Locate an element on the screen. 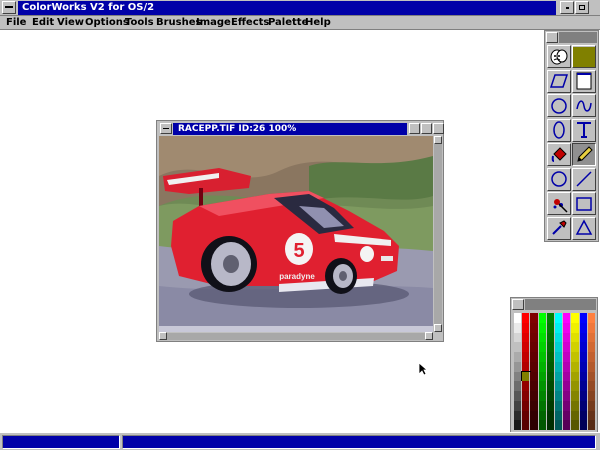 Image resolution: width=600 pixels, height=450 pixels. maximize-button is located at coordinates (582, 7).